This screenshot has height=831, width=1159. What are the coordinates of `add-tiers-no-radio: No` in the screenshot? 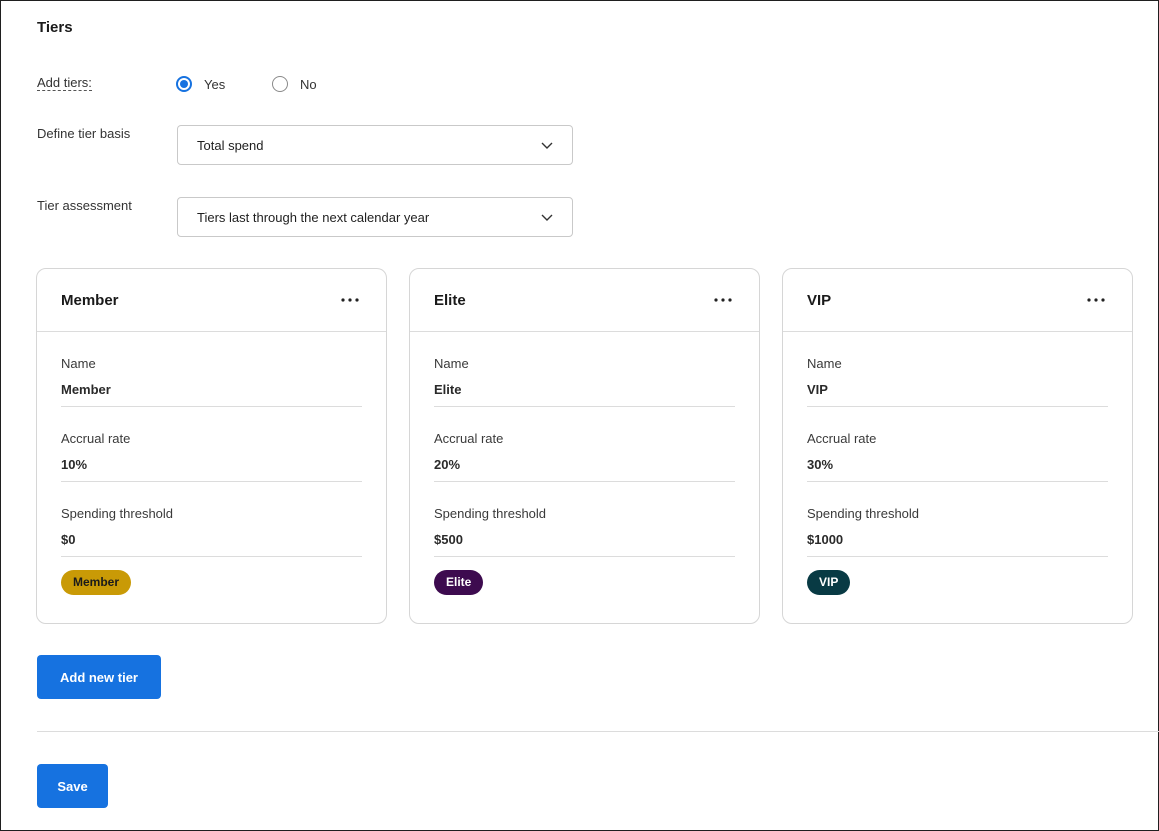 It's located at (294, 84).